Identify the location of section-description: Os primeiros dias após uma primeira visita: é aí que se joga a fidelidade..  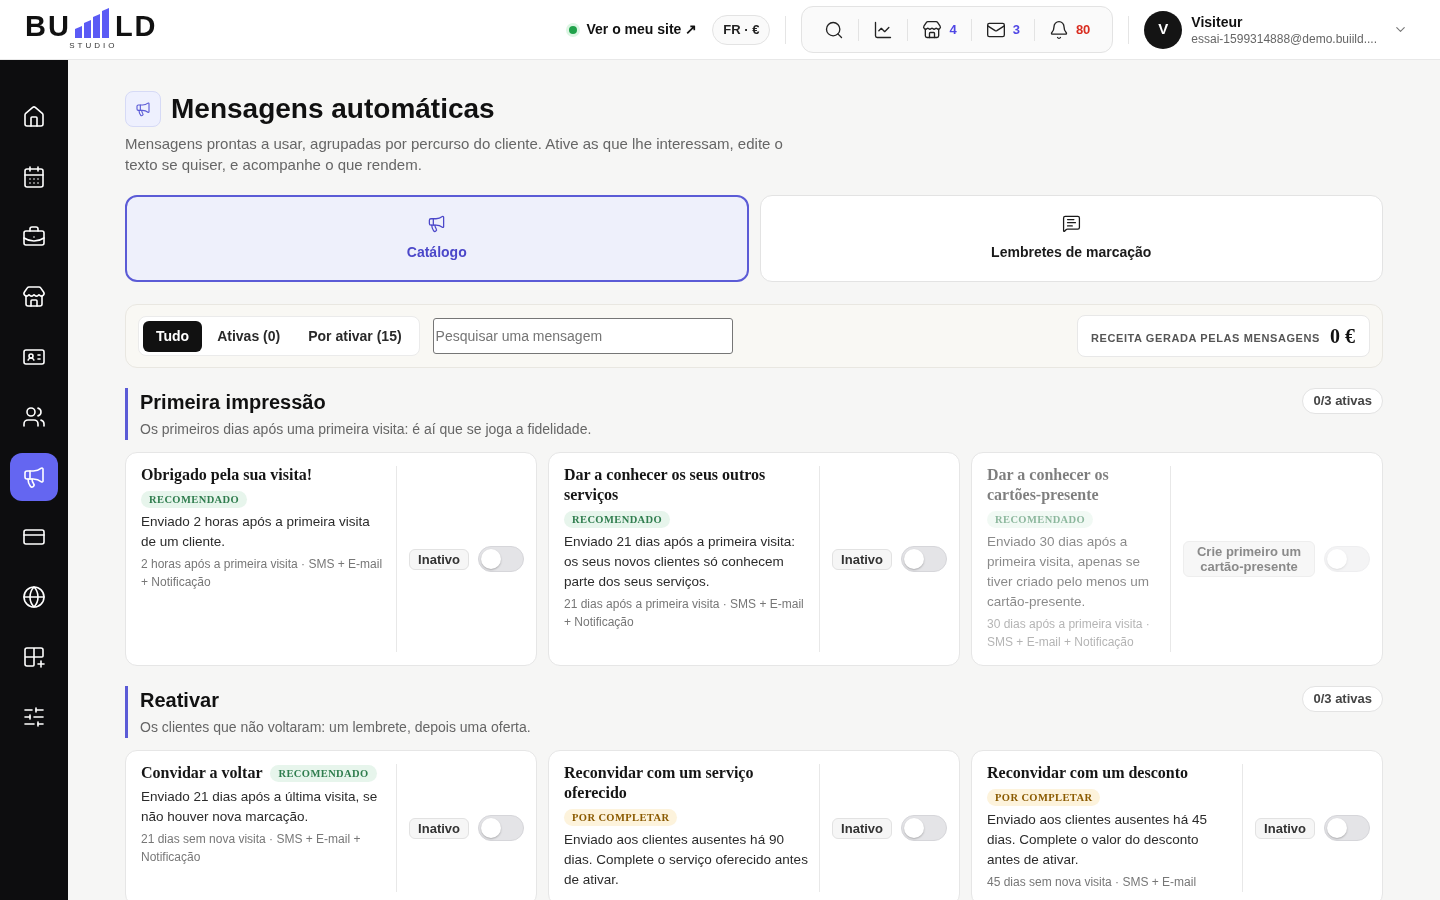
(366, 429).